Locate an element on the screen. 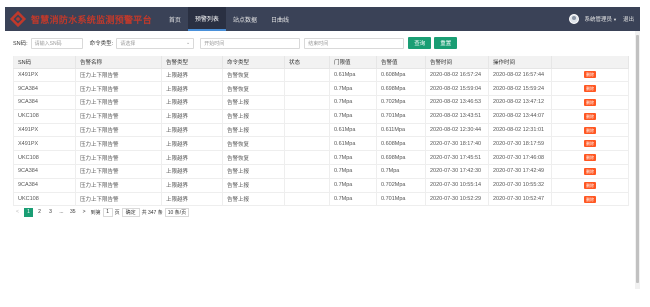 This screenshot has width=650, height=307. table-cell: 2020-08-02 13:43:51 is located at coordinates (457, 116).